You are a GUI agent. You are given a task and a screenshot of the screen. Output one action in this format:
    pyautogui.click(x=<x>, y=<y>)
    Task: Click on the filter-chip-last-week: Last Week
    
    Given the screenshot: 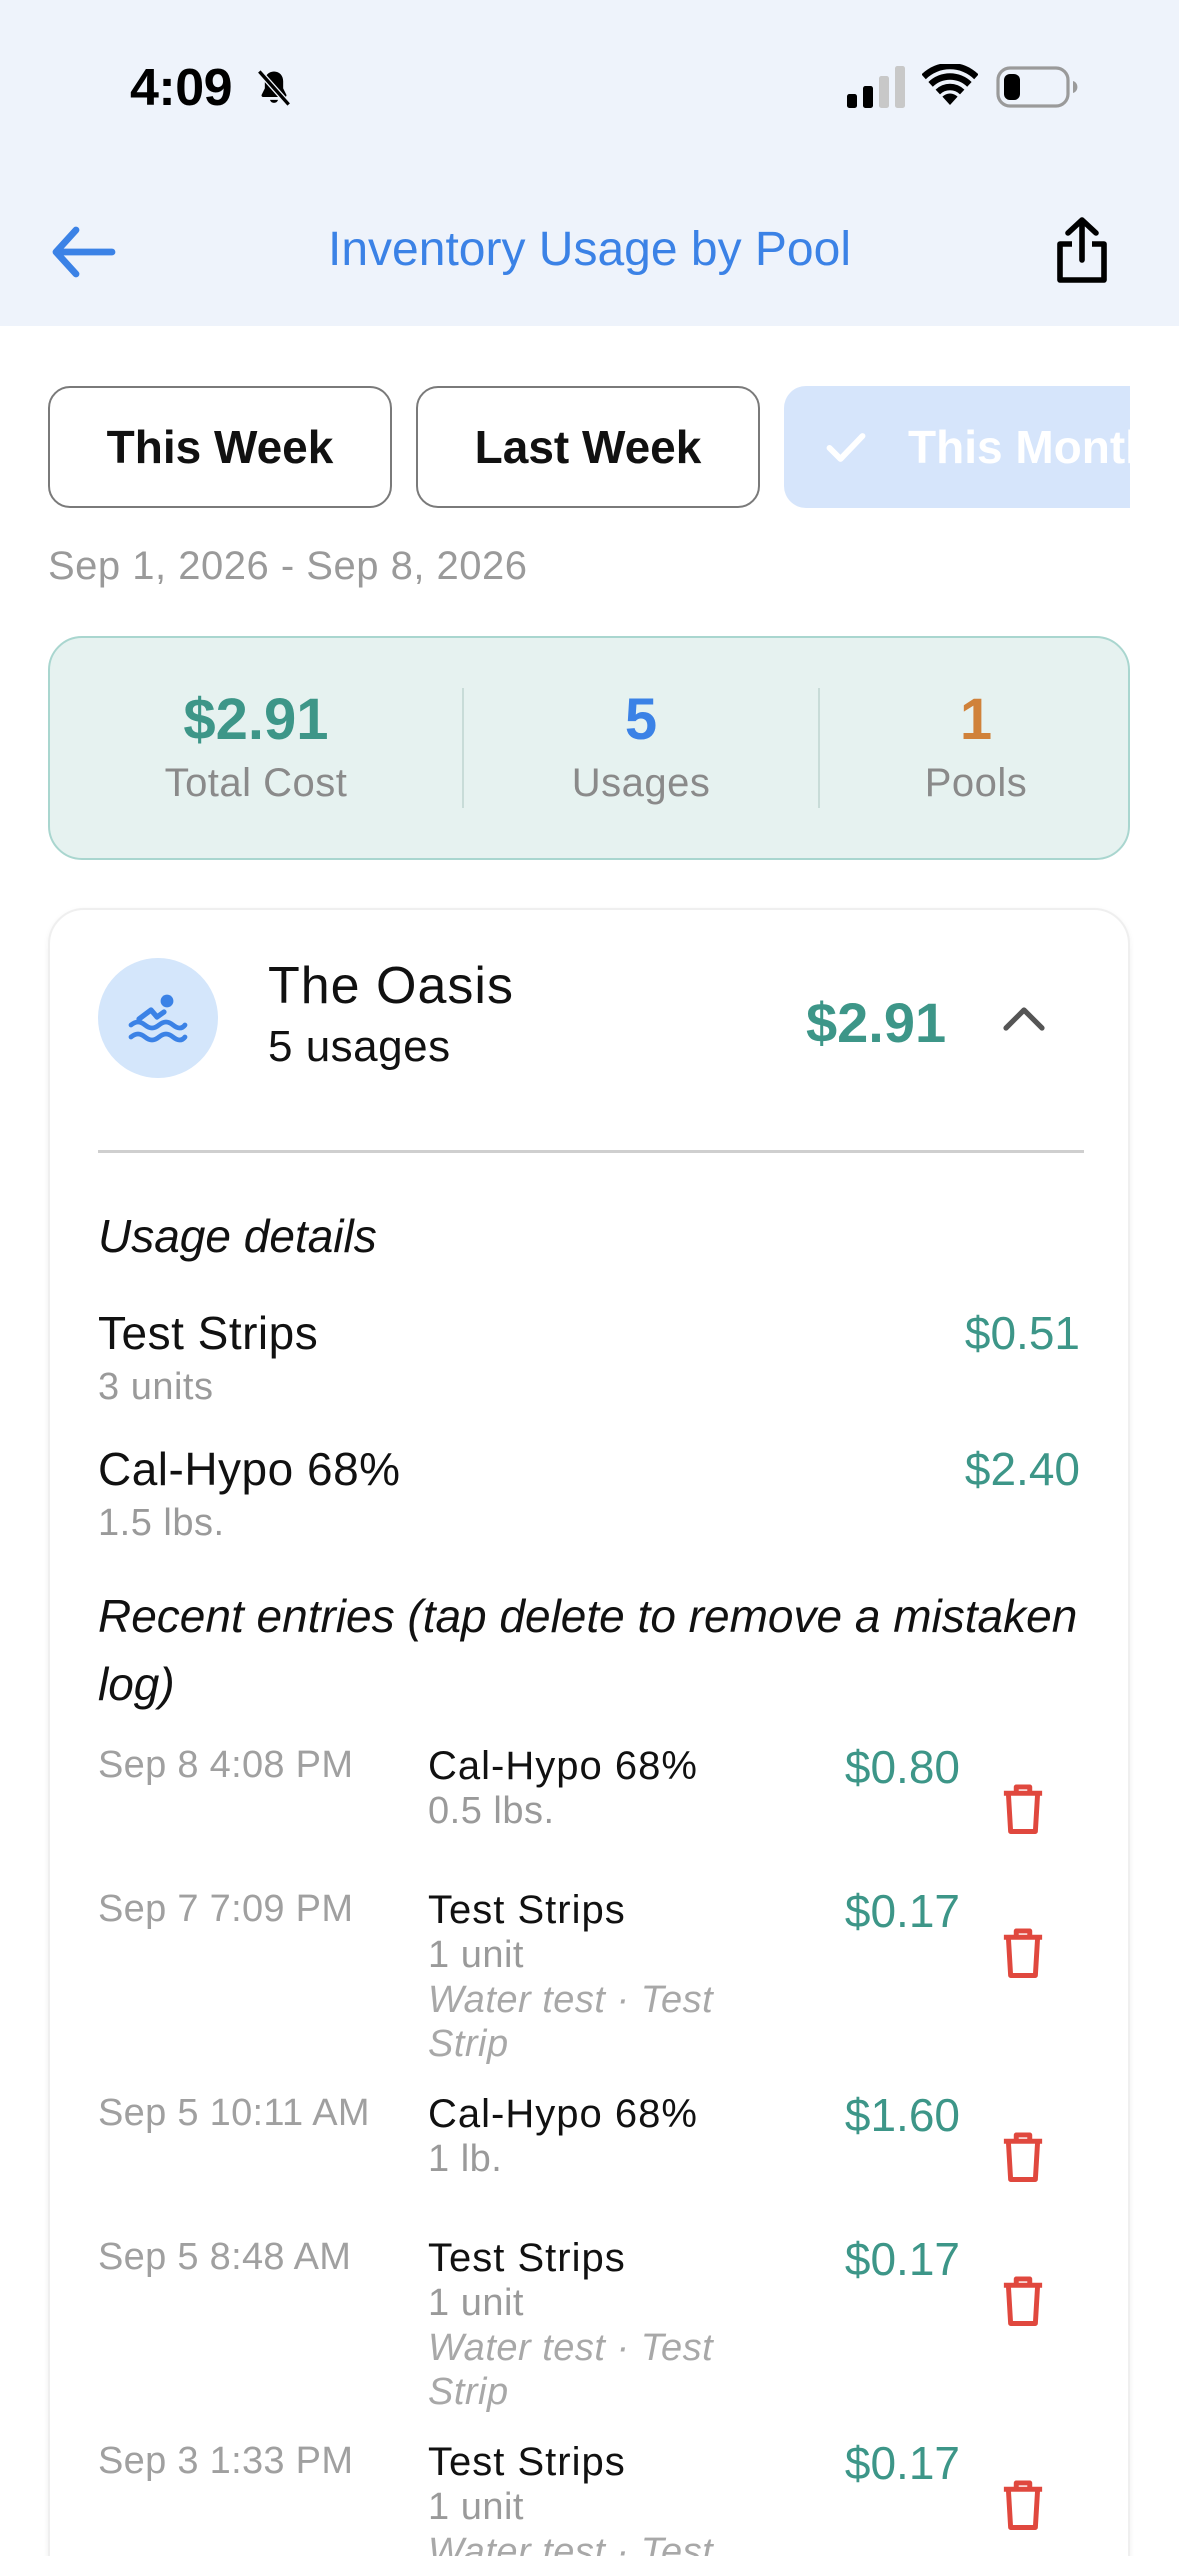 What is the action you would take?
    pyautogui.click(x=588, y=447)
    